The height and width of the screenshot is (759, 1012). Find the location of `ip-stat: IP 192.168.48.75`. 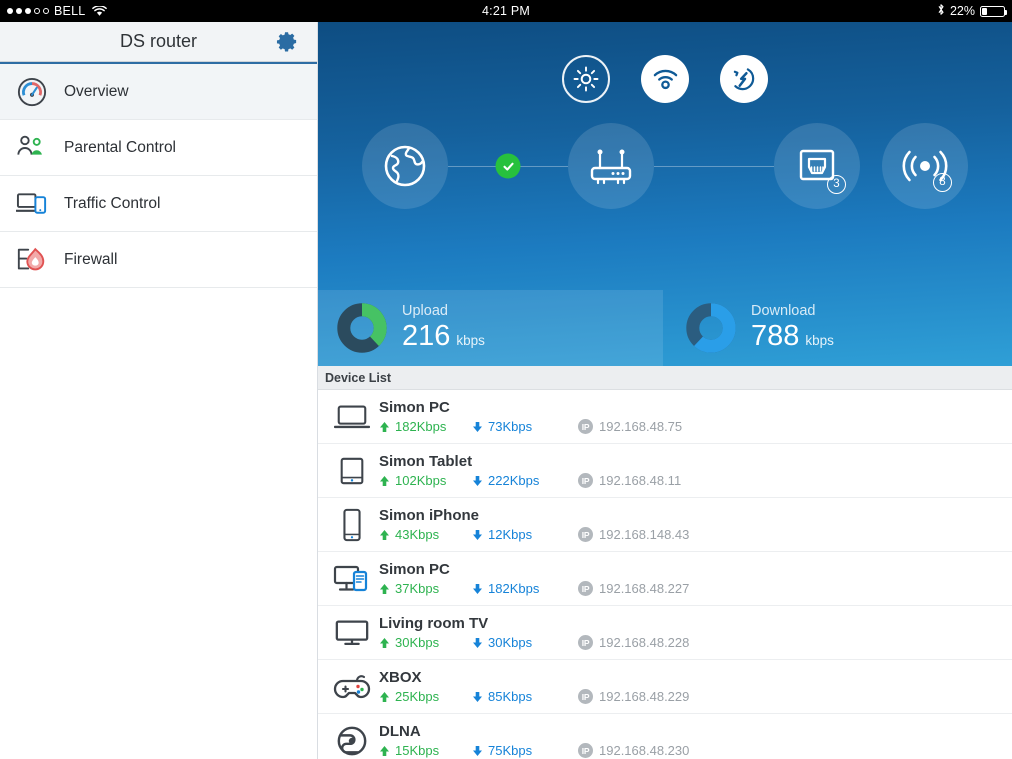

ip-stat: IP 192.168.48.75 is located at coordinates (630, 427).